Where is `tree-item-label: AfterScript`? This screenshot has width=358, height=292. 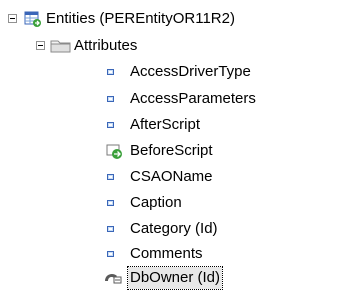 tree-item-label: AfterScript is located at coordinates (165, 125).